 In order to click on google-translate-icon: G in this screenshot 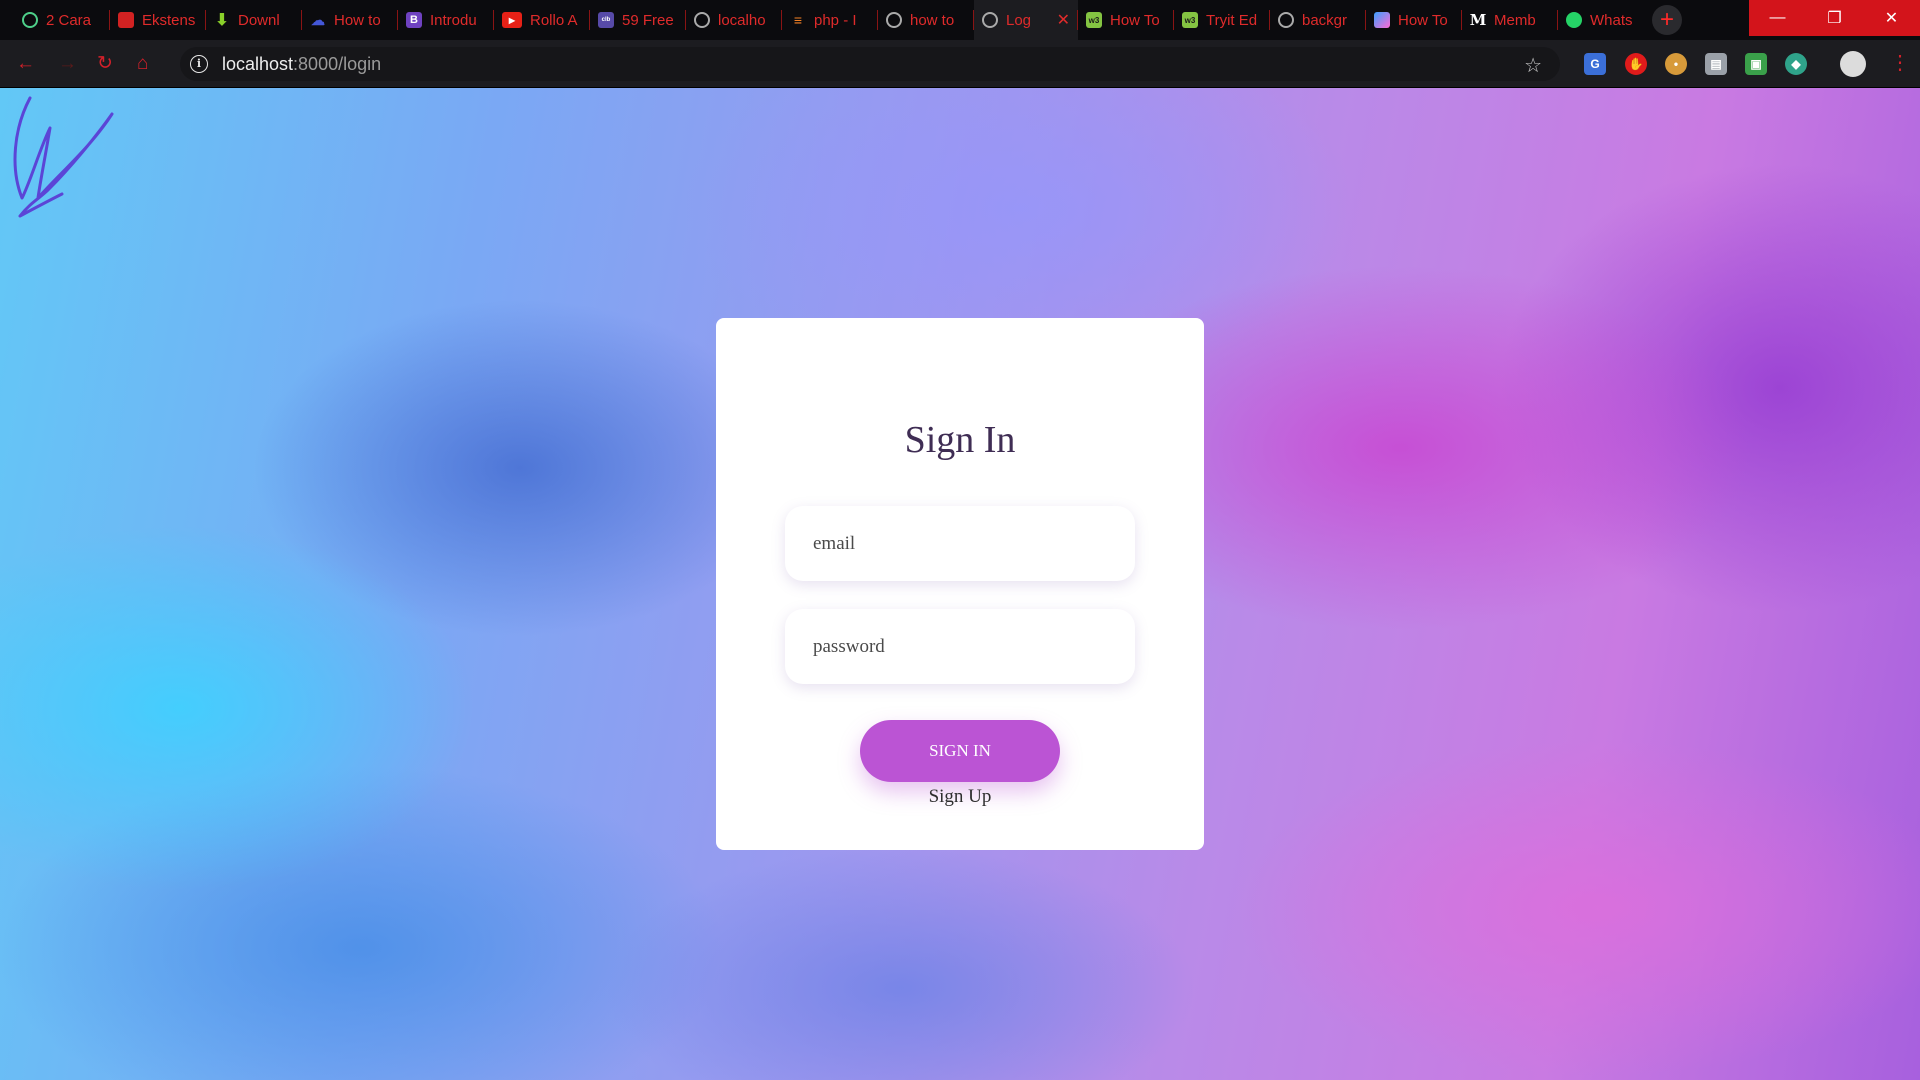, I will do `click(1595, 64)`.